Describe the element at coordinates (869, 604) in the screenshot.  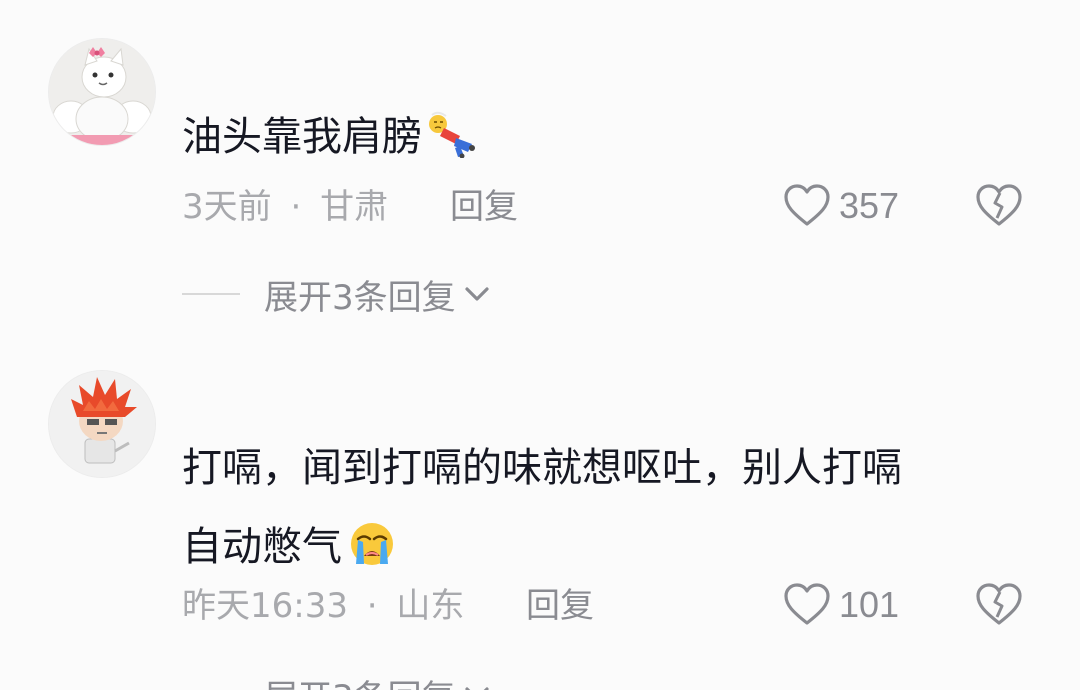
I see `like-count: 101` at that location.